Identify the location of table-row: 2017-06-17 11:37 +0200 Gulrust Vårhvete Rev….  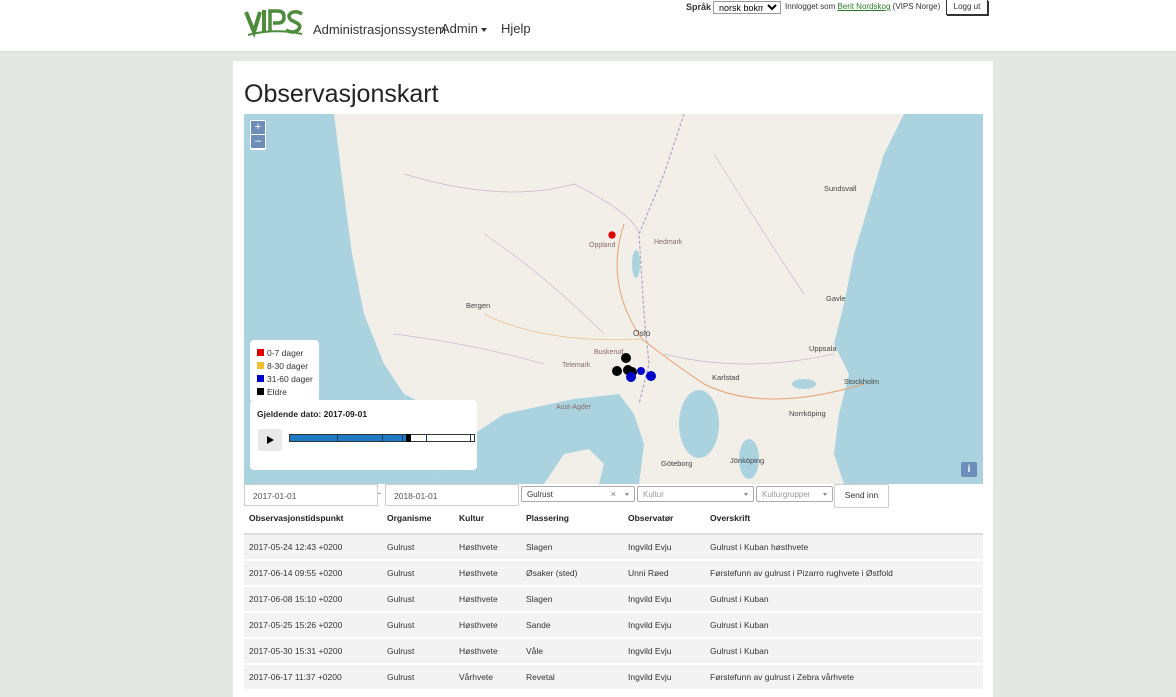
(613, 677).